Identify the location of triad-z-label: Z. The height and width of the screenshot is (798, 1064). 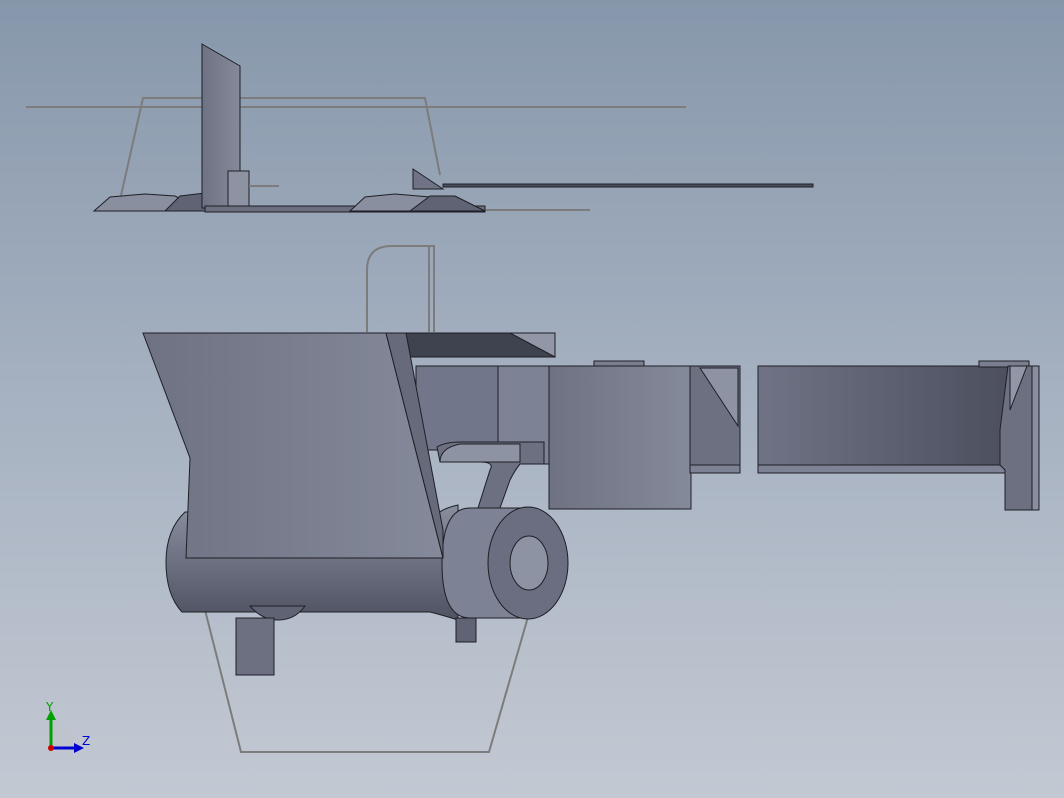
(86, 741).